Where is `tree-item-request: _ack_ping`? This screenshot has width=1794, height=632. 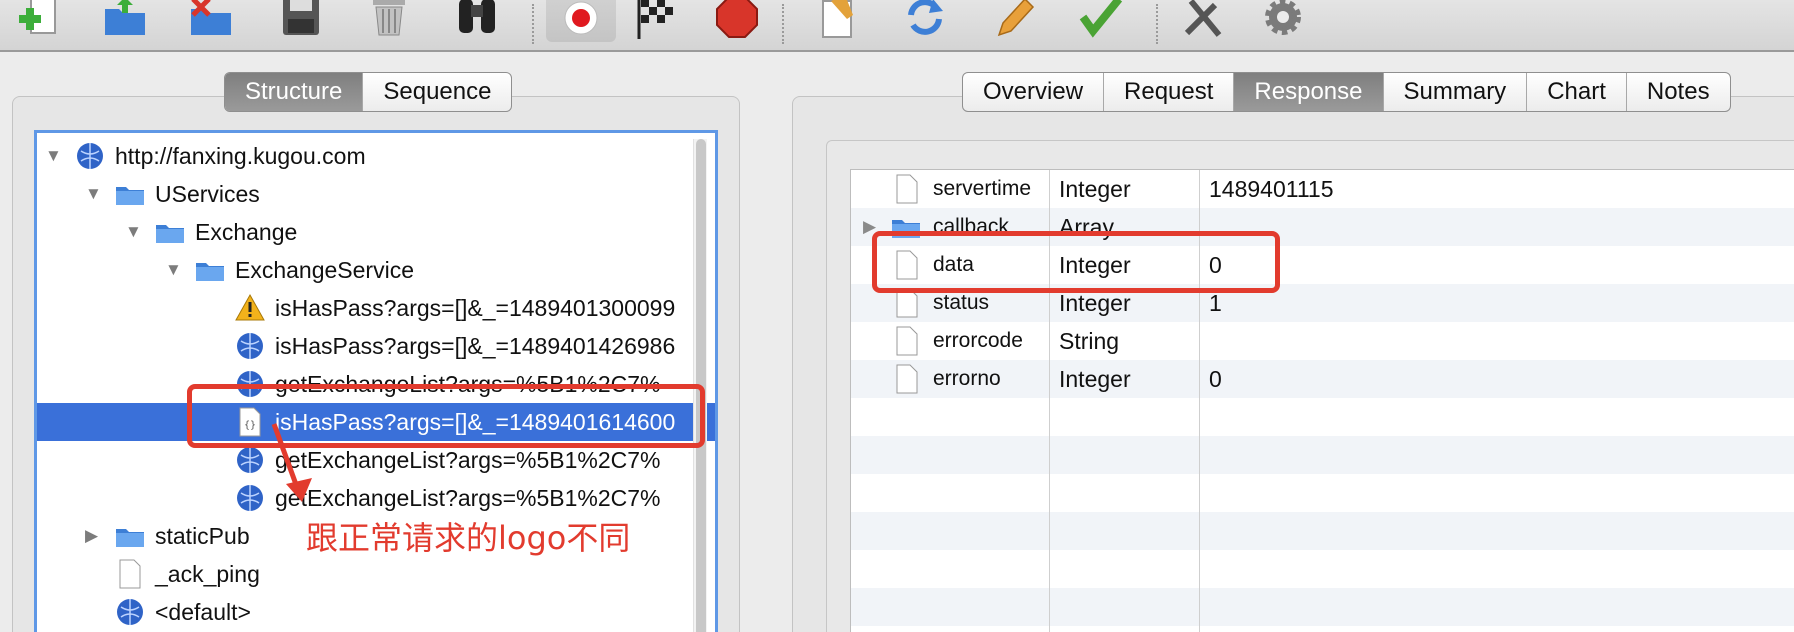 tree-item-request: _ack_ping is located at coordinates (376, 574).